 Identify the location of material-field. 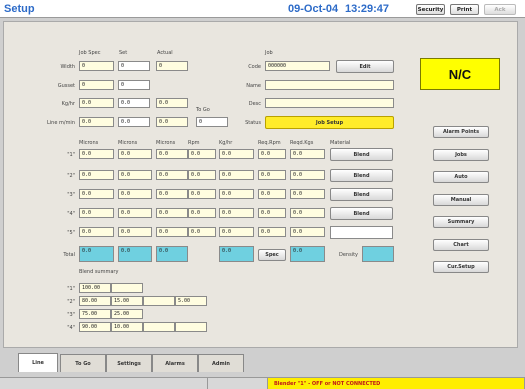
(361, 232).